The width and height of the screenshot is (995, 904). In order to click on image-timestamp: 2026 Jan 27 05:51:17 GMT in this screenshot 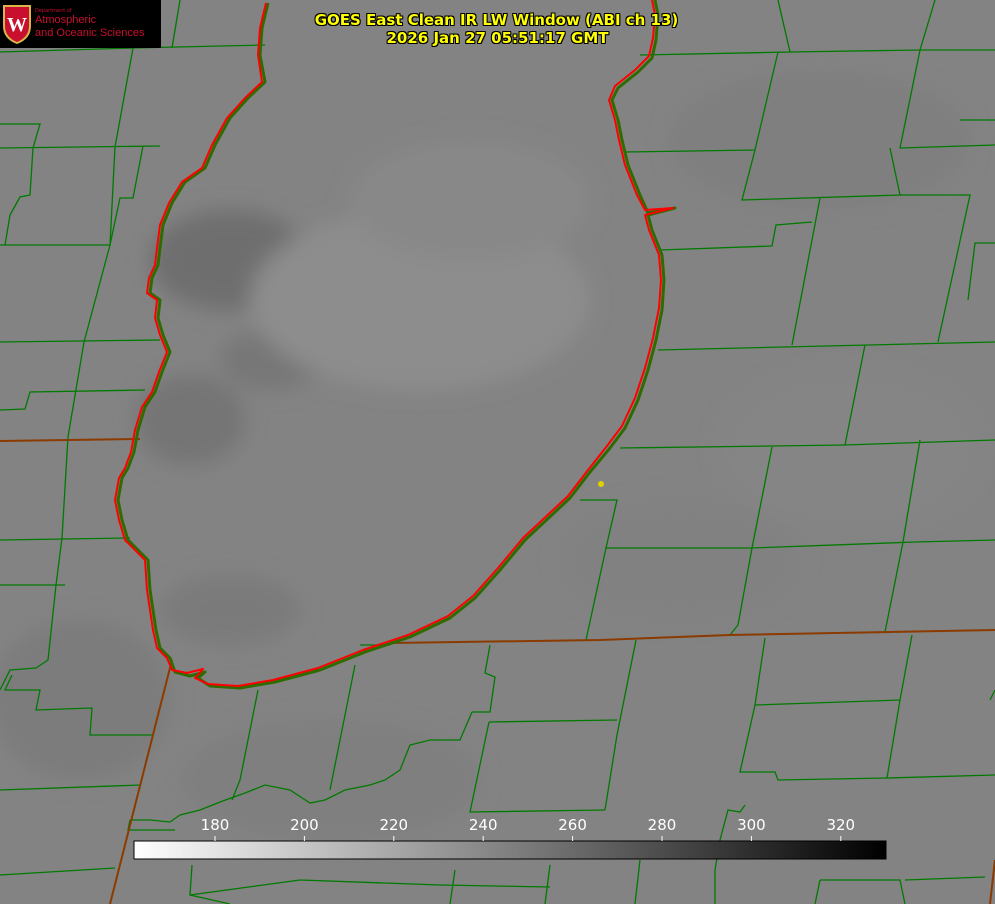, I will do `click(497, 38)`.